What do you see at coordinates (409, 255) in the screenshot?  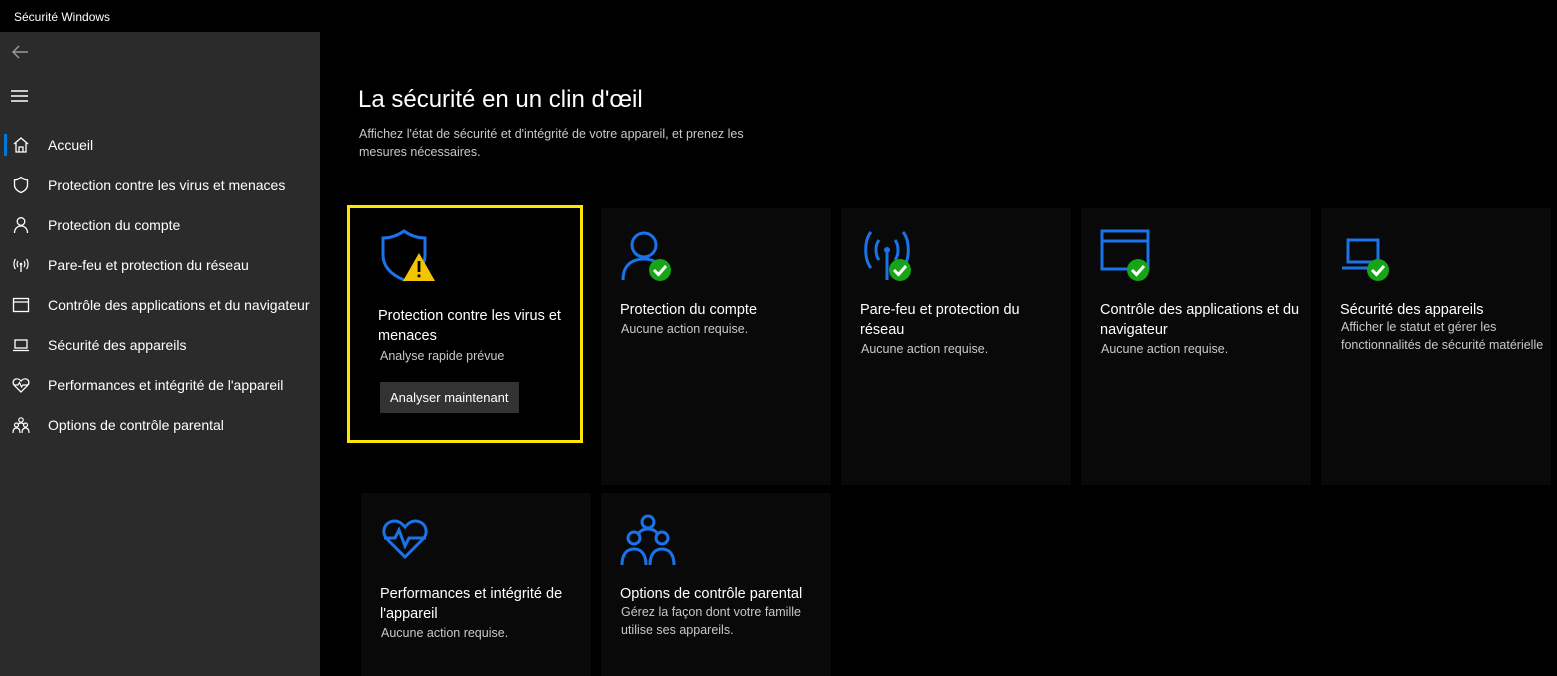 I see `shield-warning-icon` at bounding box center [409, 255].